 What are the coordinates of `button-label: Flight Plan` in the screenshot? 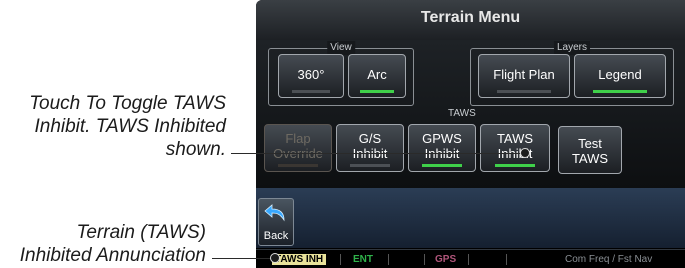 It's located at (524, 74).